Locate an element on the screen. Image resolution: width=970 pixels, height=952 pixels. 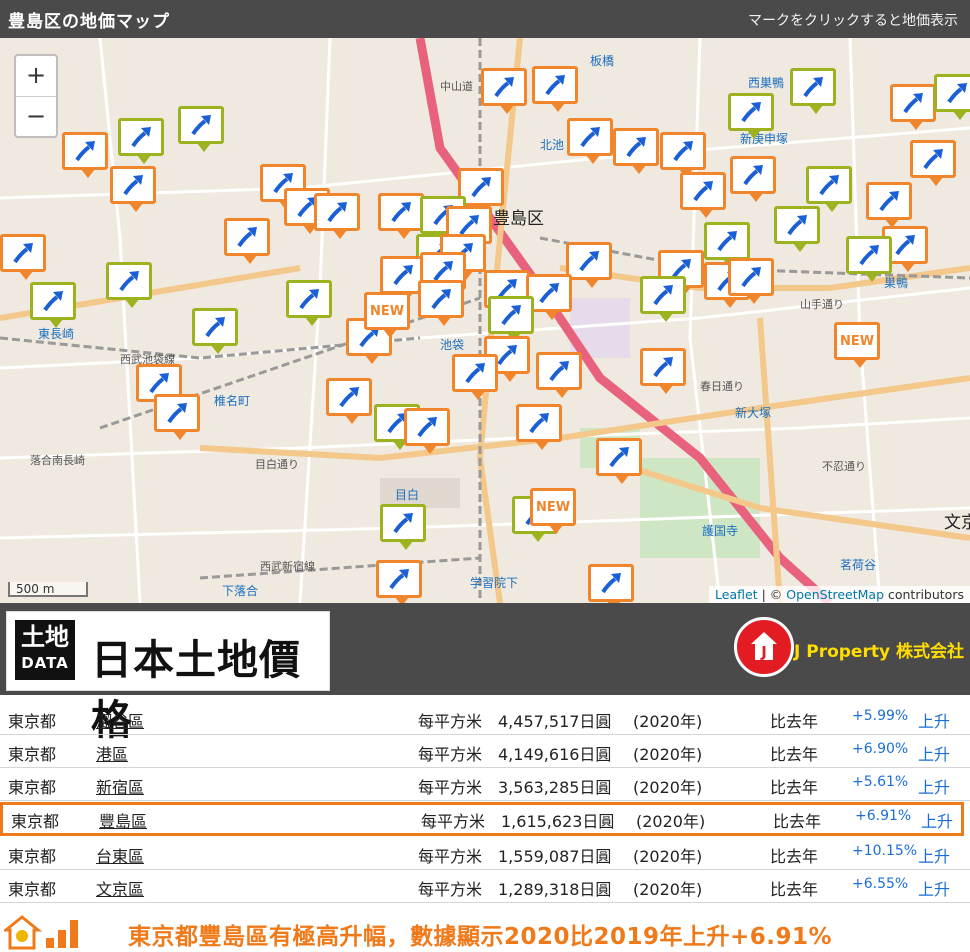
compare-cell: 比去年 is located at coordinates (794, 889).